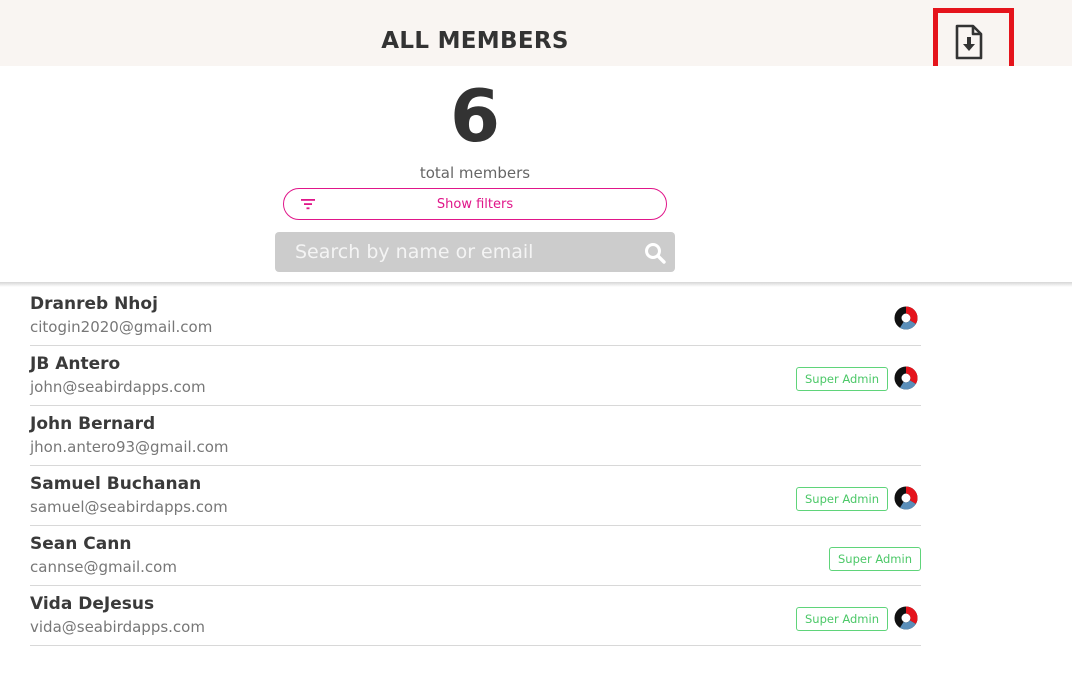 The width and height of the screenshot is (1072, 680). I want to click on show-filters-button: Show filters, so click(475, 204).